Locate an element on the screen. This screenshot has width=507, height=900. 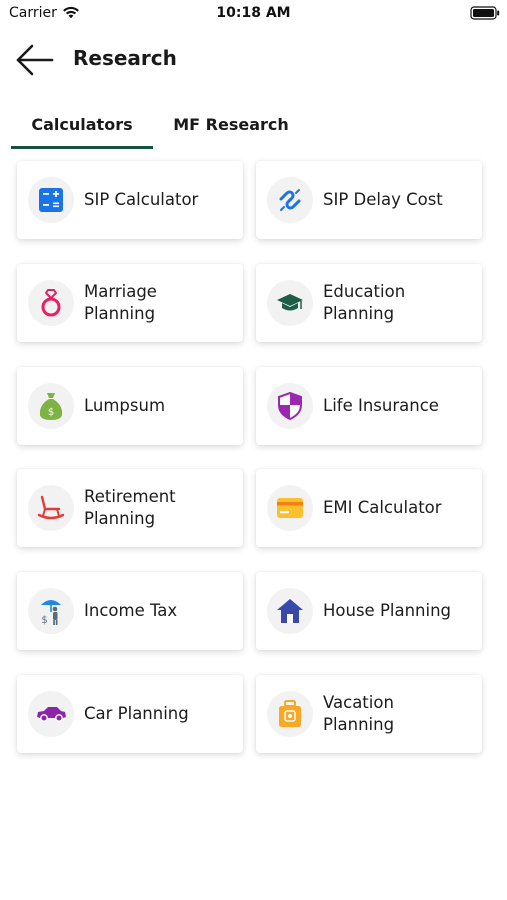
suitcase-icon is located at coordinates (290, 713).